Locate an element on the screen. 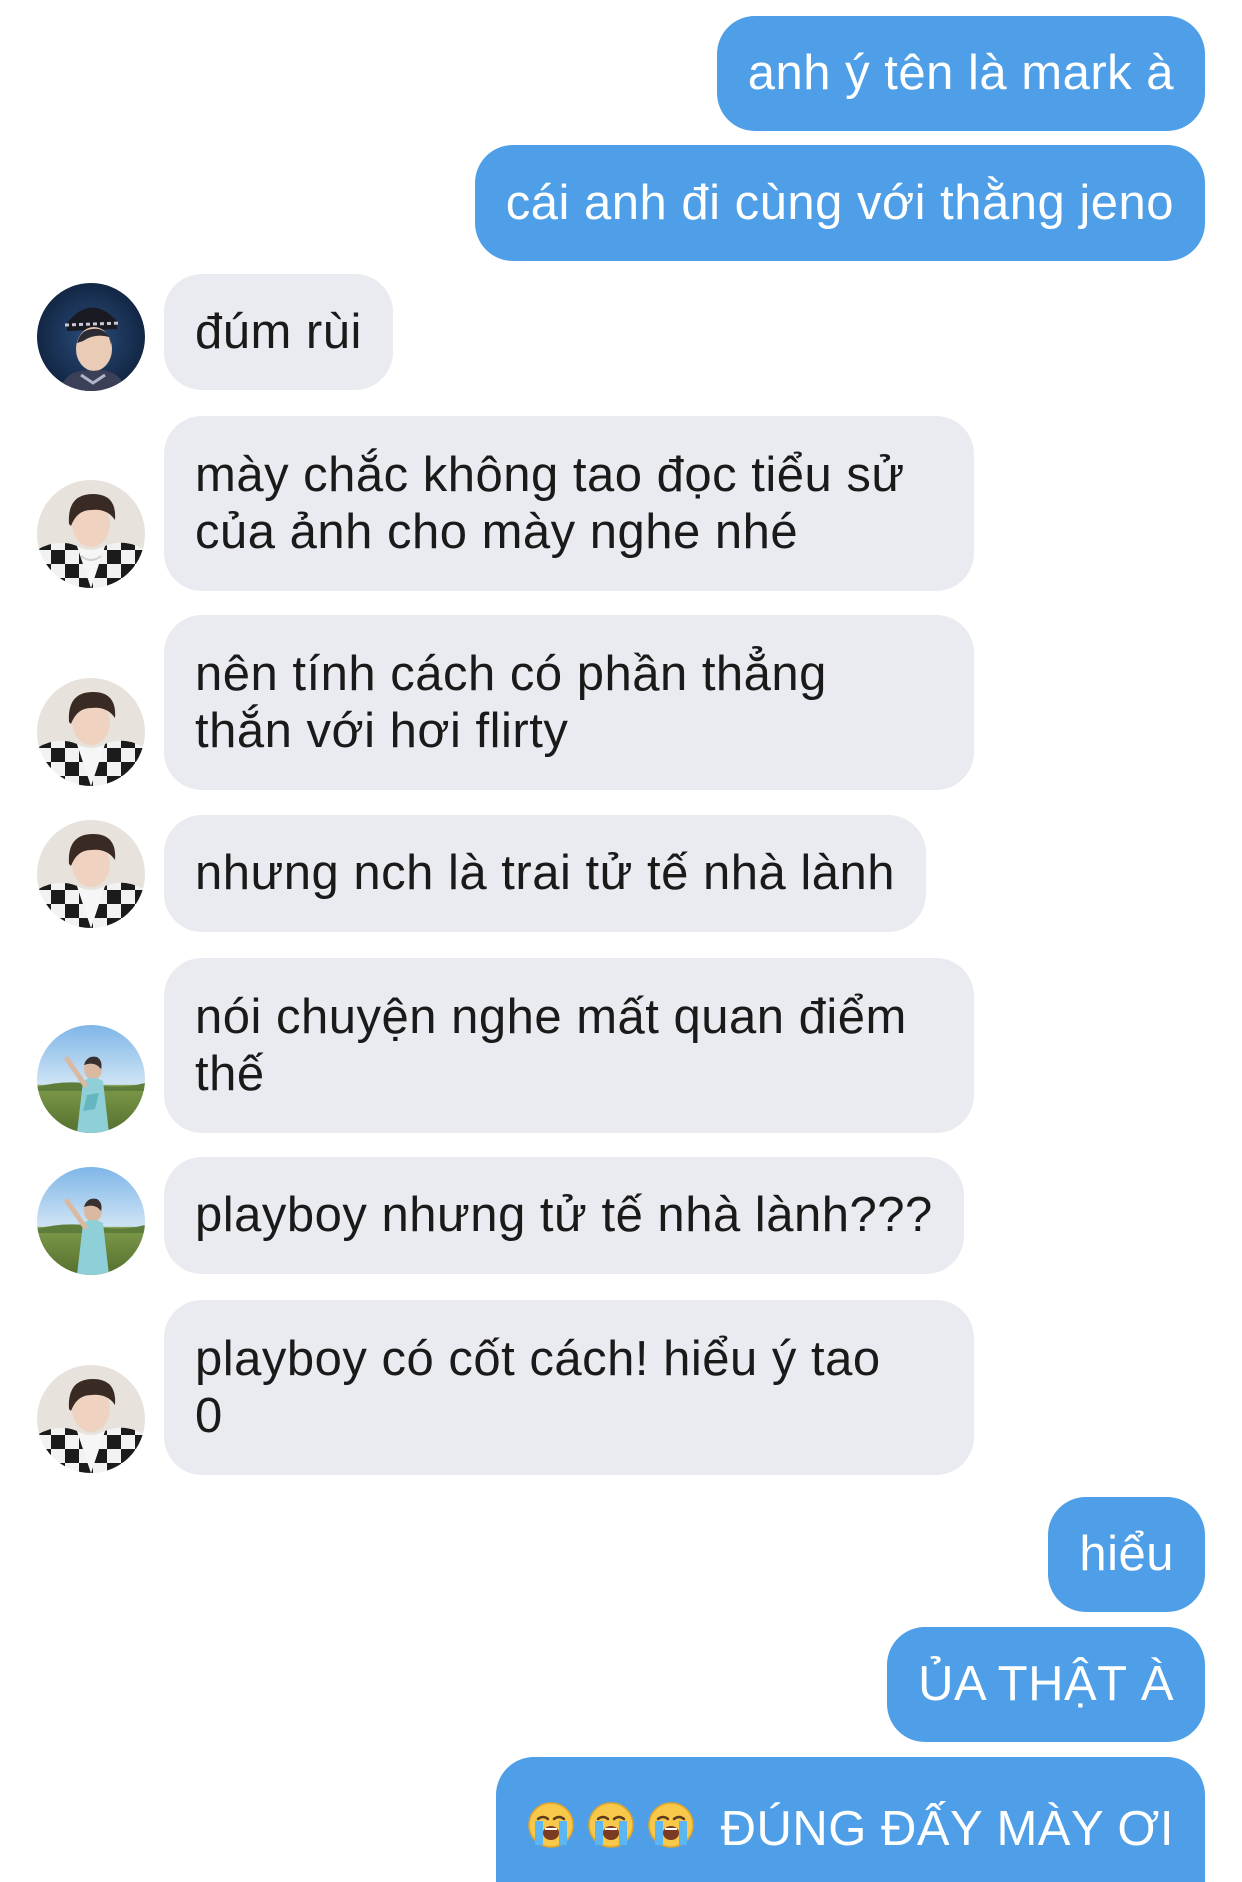 The width and height of the screenshot is (1242, 1882). message-bubble-received: playboy có cốt cách! hiểu ý tao 0 is located at coordinates (569, 1387).